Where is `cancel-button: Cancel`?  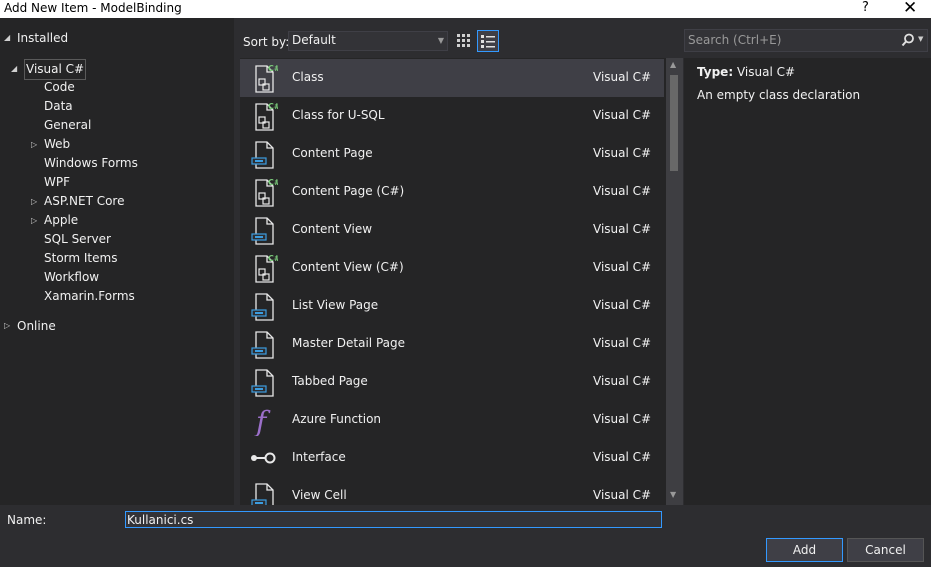
cancel-button: Cancel is located at coordinates (885, 550).